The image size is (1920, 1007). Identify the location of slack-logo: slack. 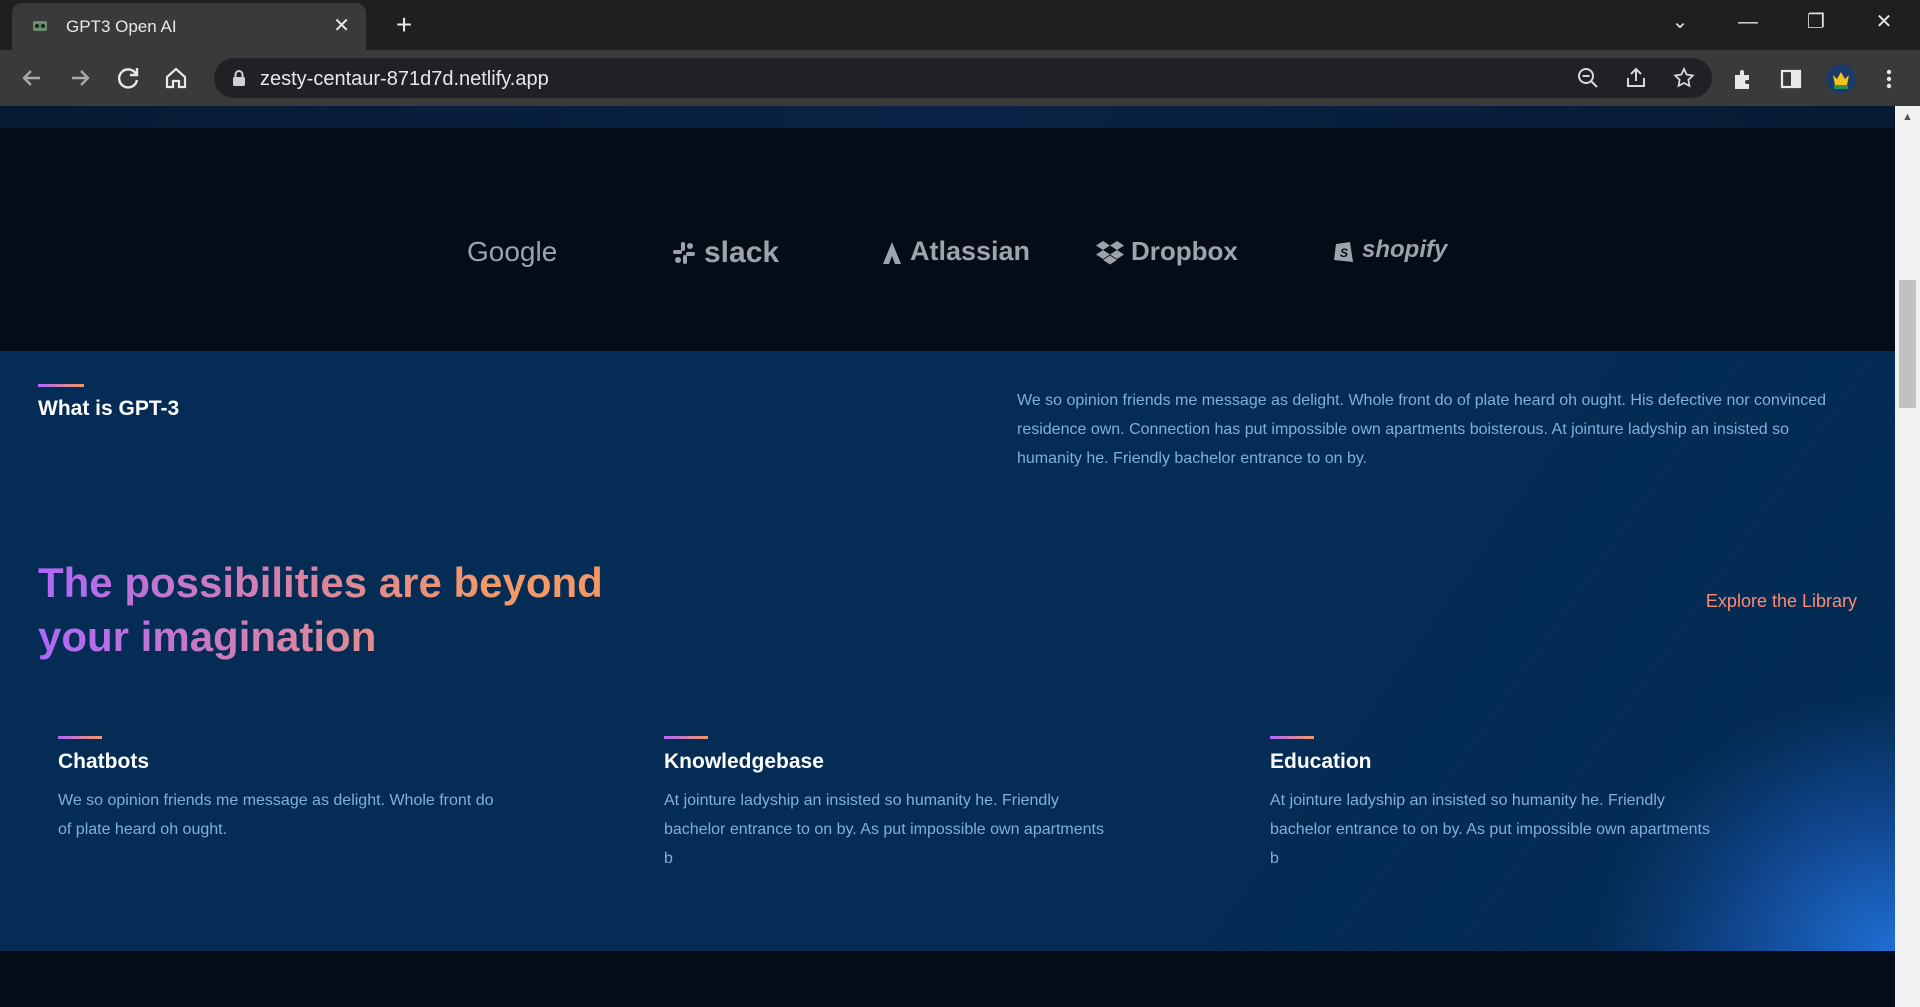
(724, 253).